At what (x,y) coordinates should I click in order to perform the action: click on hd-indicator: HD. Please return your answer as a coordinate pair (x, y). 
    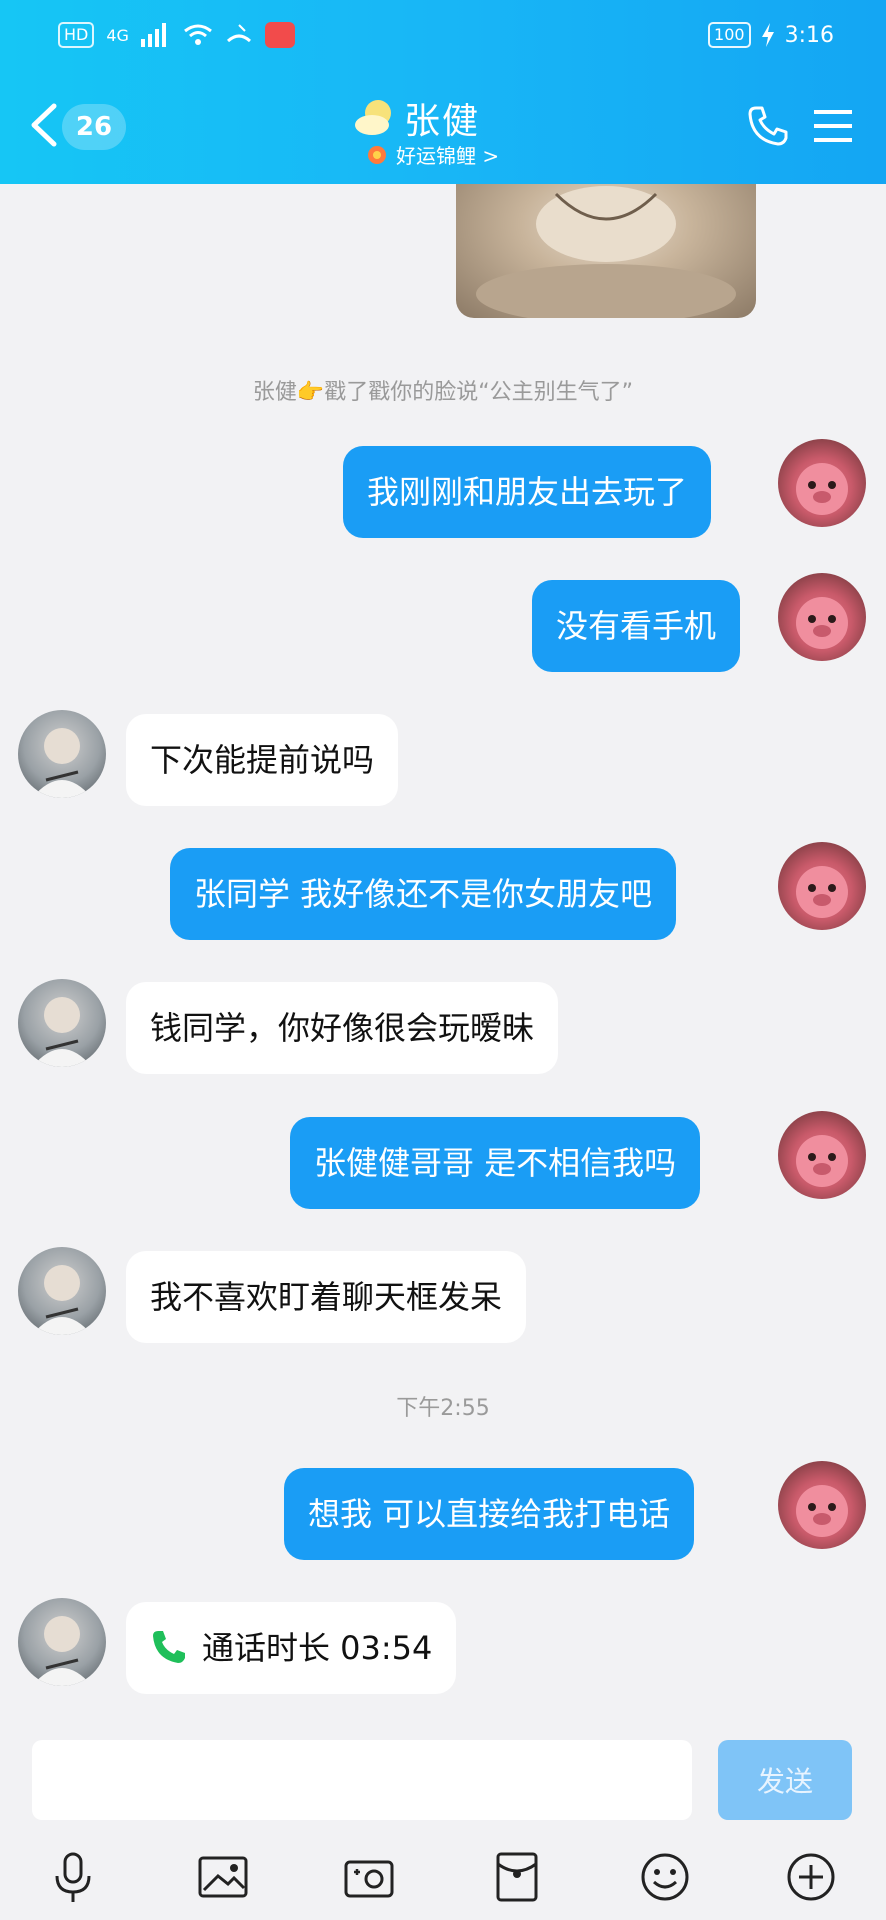
    Looking at the image, I should click on (76, 35).